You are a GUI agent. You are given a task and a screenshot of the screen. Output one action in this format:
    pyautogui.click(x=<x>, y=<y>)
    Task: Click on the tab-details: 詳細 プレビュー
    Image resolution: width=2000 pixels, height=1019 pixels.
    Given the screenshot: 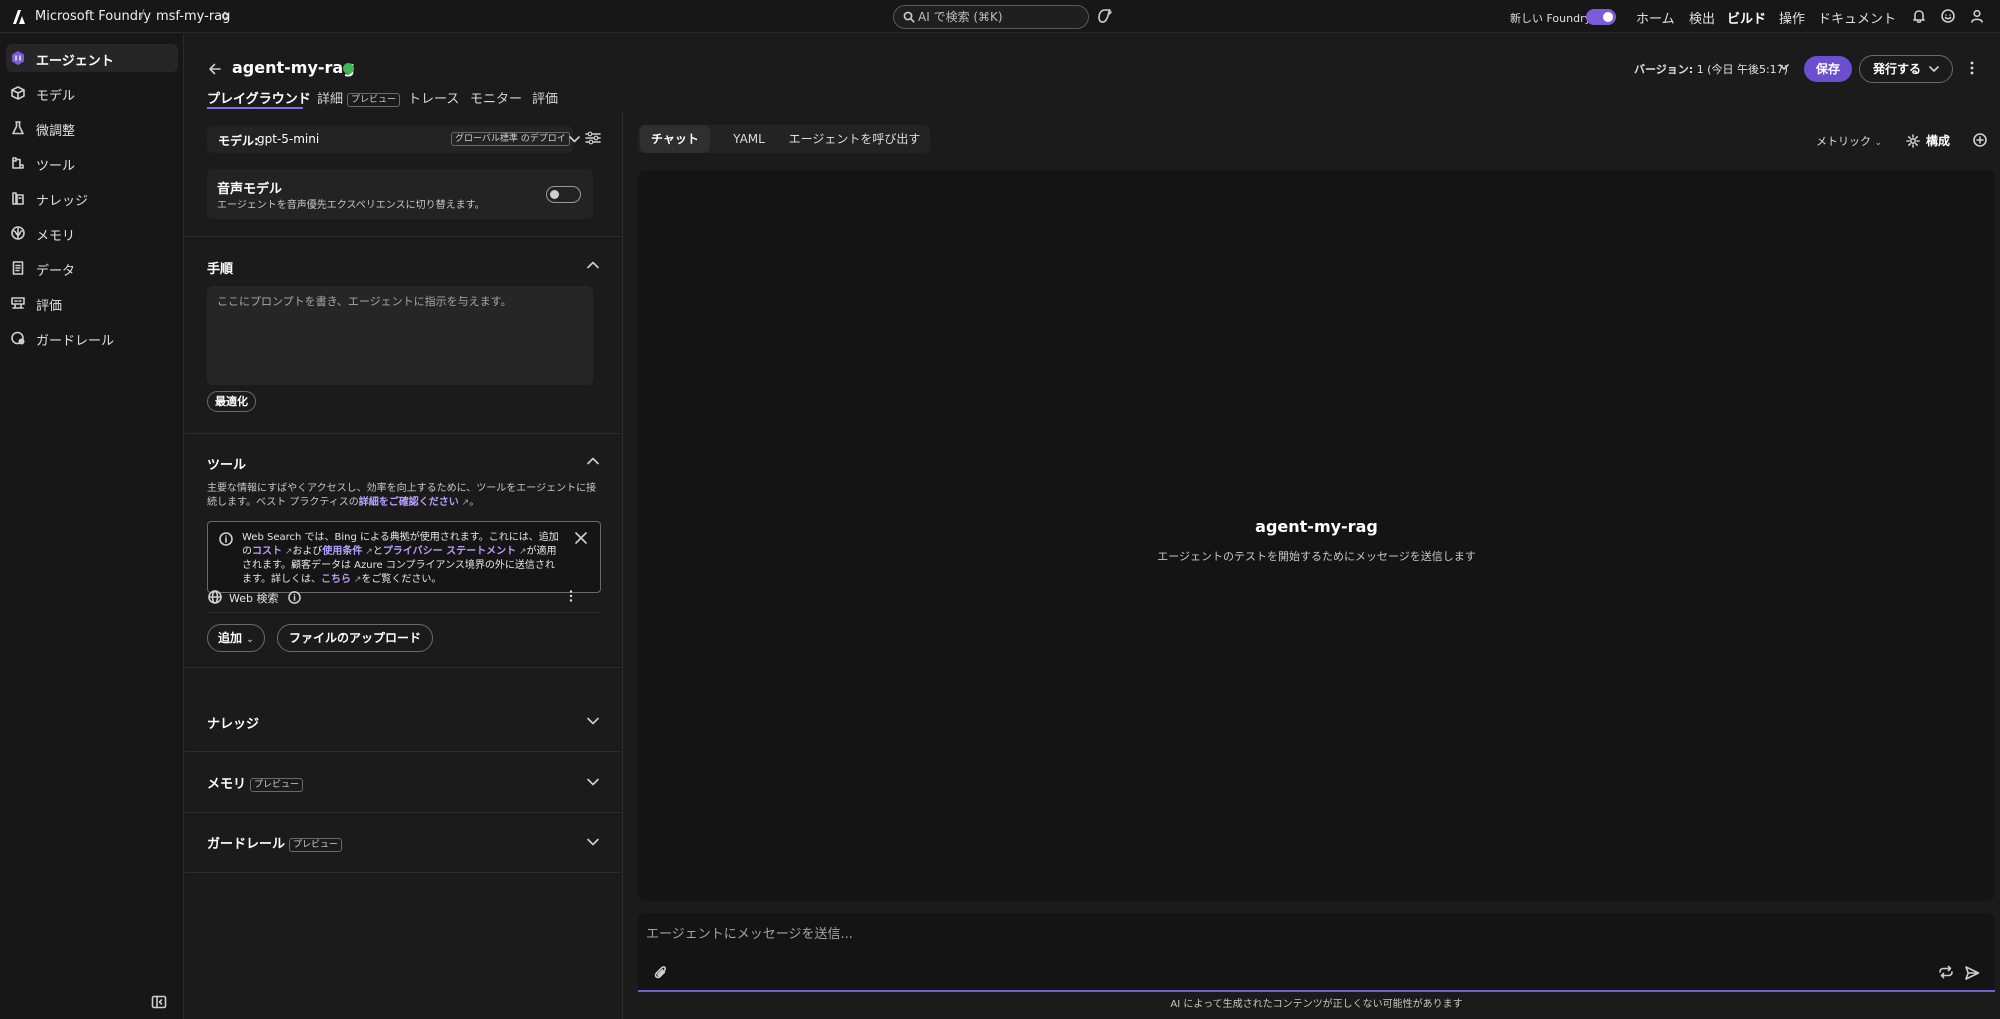 What is the action you would take?
    pyautogui.click(x=359, y=97)
    